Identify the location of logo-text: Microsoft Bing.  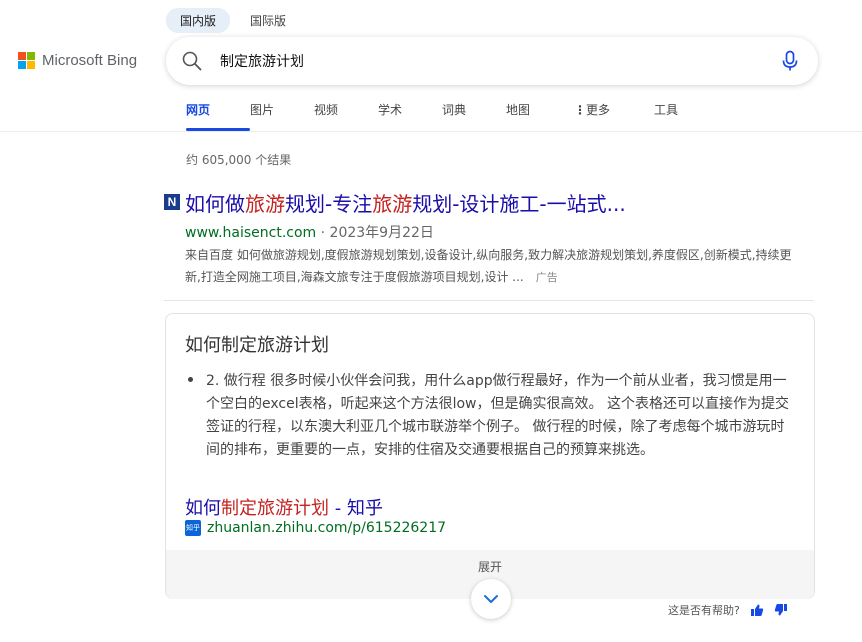
(90, 60).